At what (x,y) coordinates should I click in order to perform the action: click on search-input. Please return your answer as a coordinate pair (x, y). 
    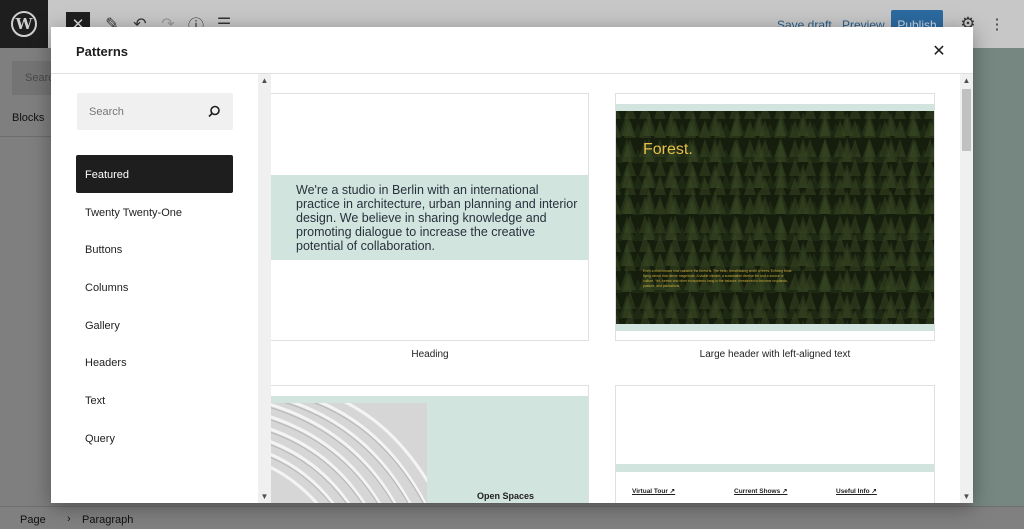
    Looking at the image, I should click on (139, 111).